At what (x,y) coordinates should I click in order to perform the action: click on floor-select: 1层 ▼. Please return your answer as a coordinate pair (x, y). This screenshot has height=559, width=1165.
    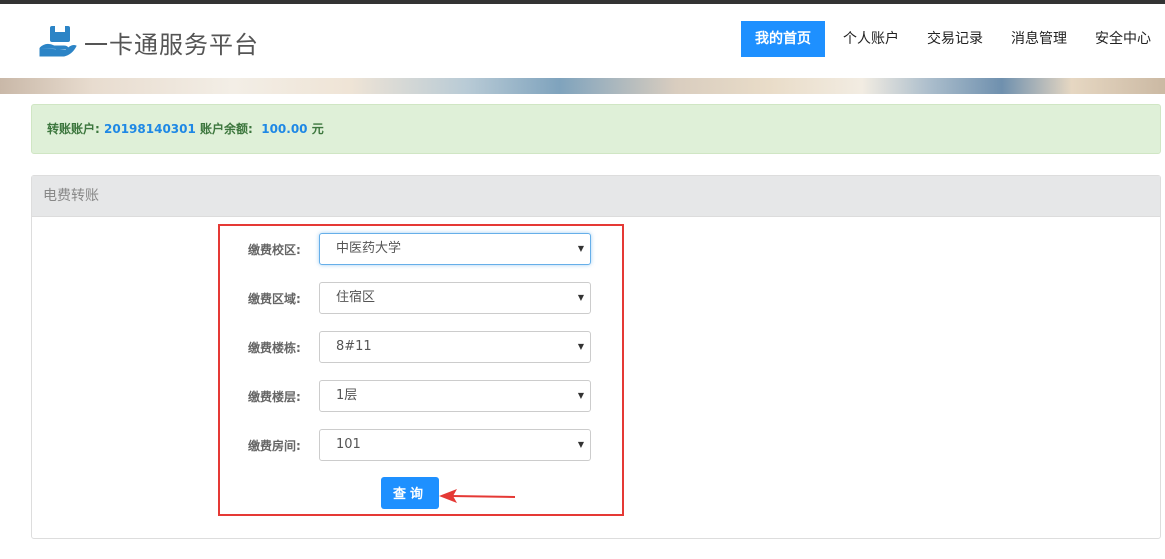
    Looking at the image, I should click on (455, 396).